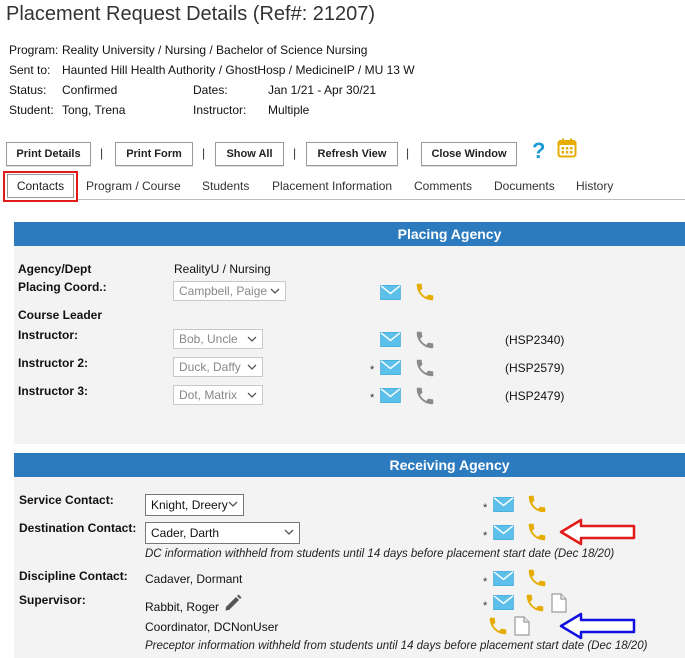 The image size is (685, 658). What do you see at coordinates (535, 340) in the screenshot?
I see `instructor-code: (HSP2340)` at bounding box center [535, 340].